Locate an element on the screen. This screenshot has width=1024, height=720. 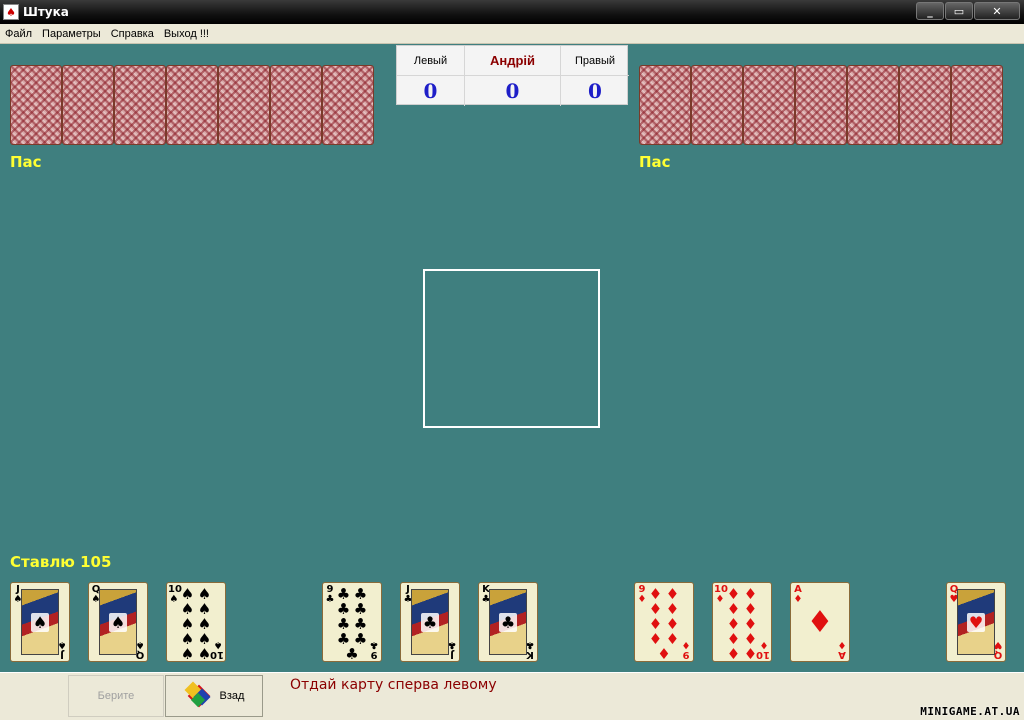
close-button: ✕ is located at coordinates (997, 11).